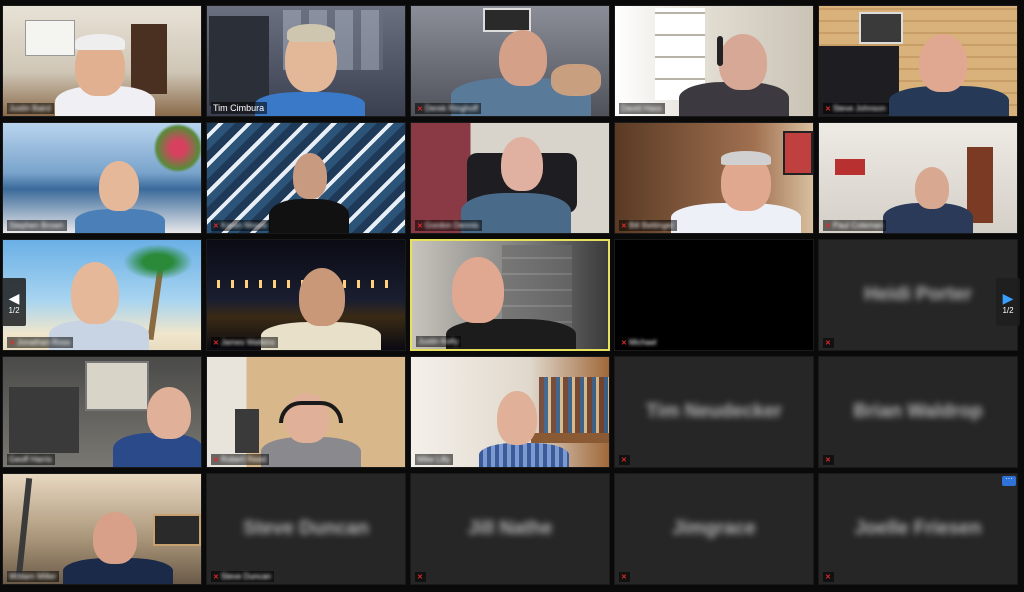  What do you see at coordinates (239, 108) in the screenshot?
I see `participant-name: Tim Cimbura` at bounding box center [239, 108].